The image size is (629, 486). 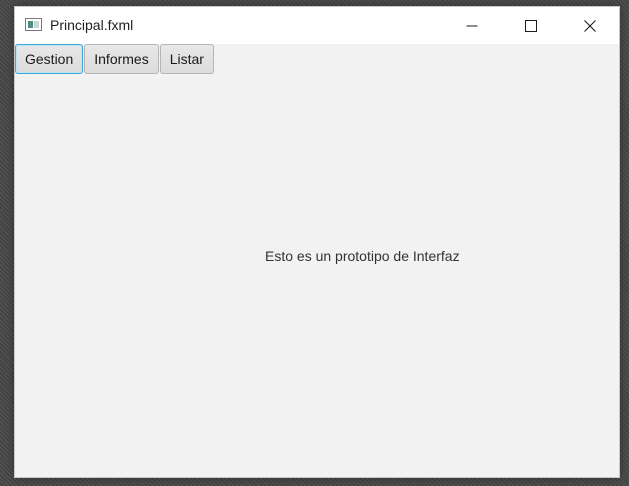 I want to click on minimize-button, so click(x=472, y=25).